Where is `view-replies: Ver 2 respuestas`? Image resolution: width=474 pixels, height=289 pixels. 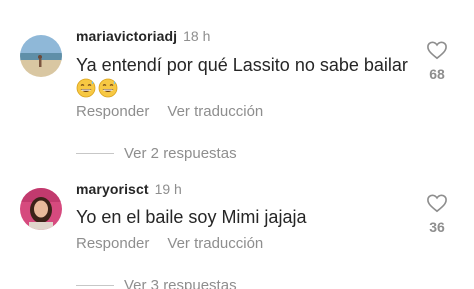
view-replies: Ver 2 respuestas is located at coordinates (156, 153).